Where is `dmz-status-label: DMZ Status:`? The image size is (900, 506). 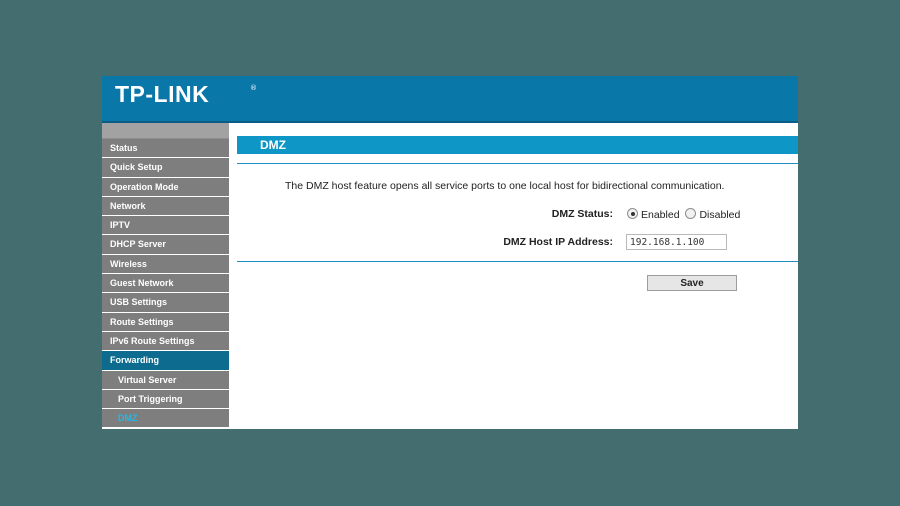
dmz-status-label: DMZ Status: is located at coordinates (582, 214).